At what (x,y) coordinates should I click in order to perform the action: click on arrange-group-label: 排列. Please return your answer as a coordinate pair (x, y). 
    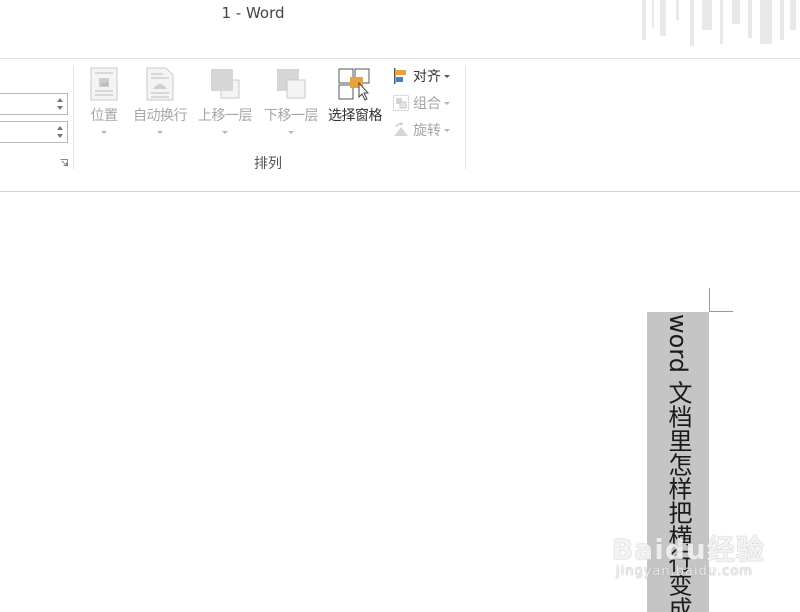
    Looking at the image, I should click on (268, 164).